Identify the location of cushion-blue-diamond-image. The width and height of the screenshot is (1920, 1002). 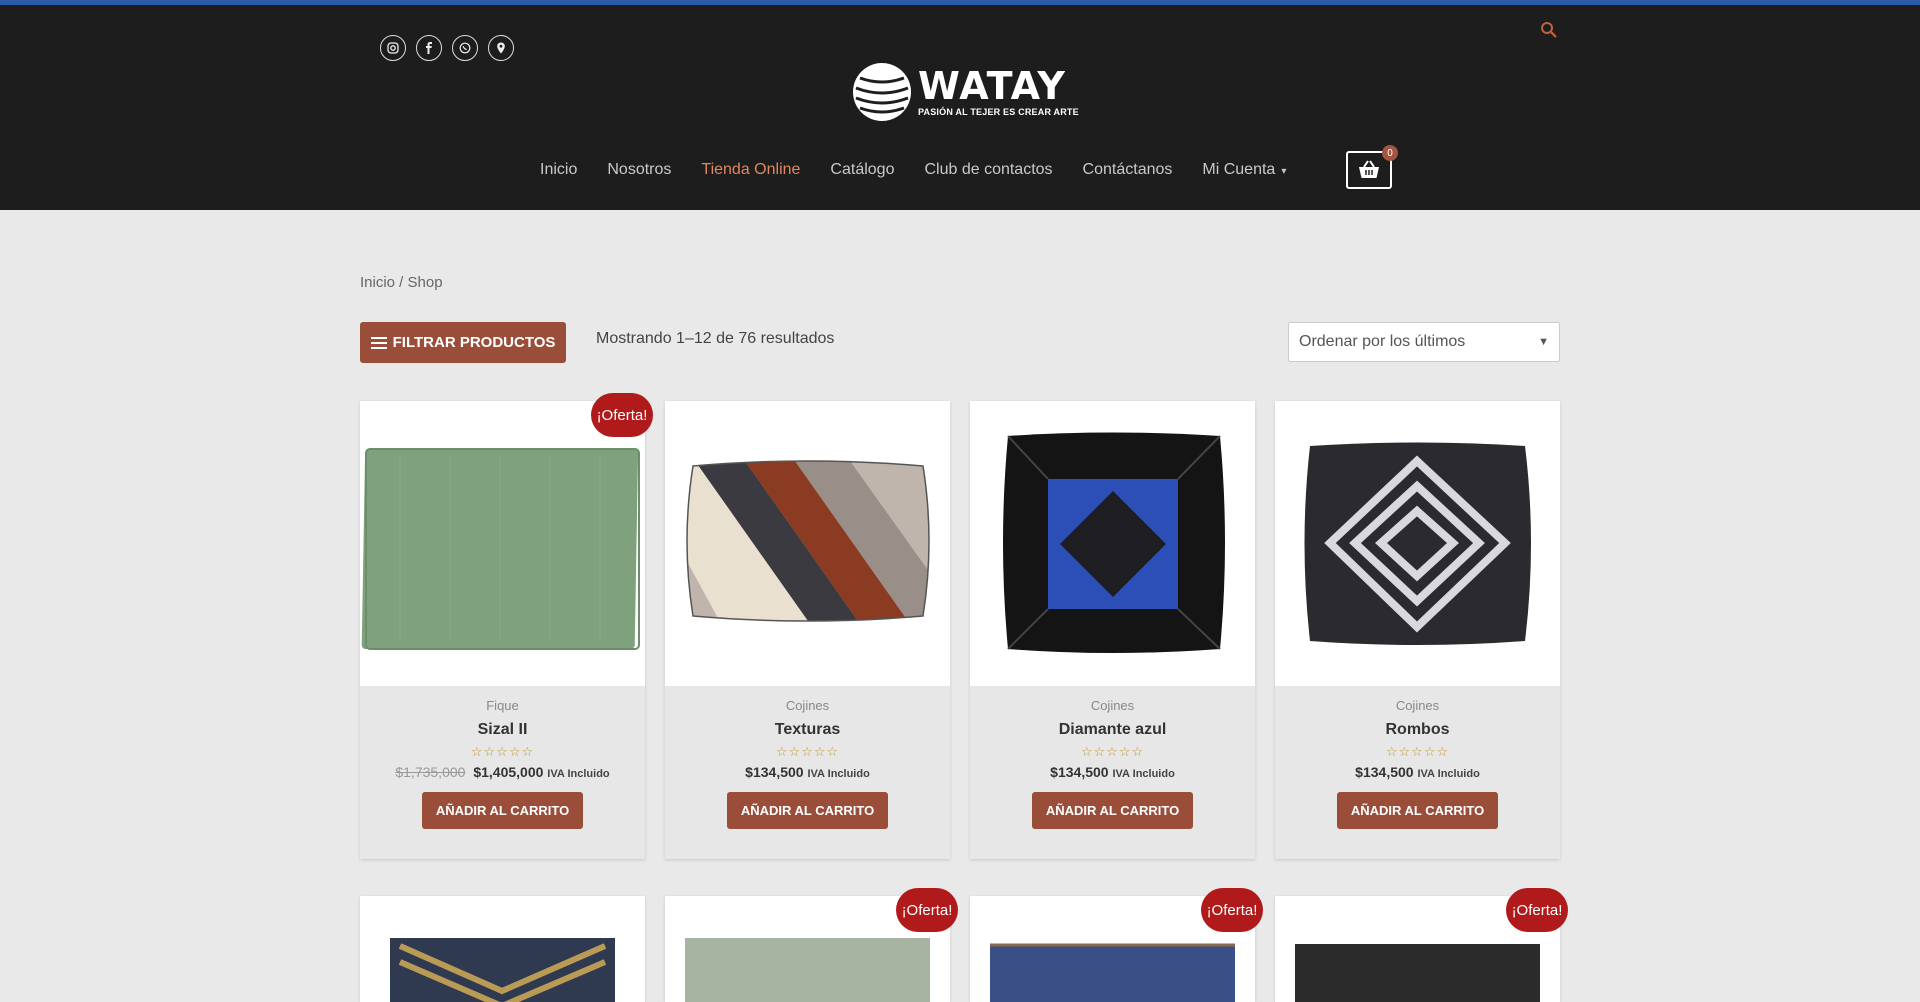
(1114, 542).